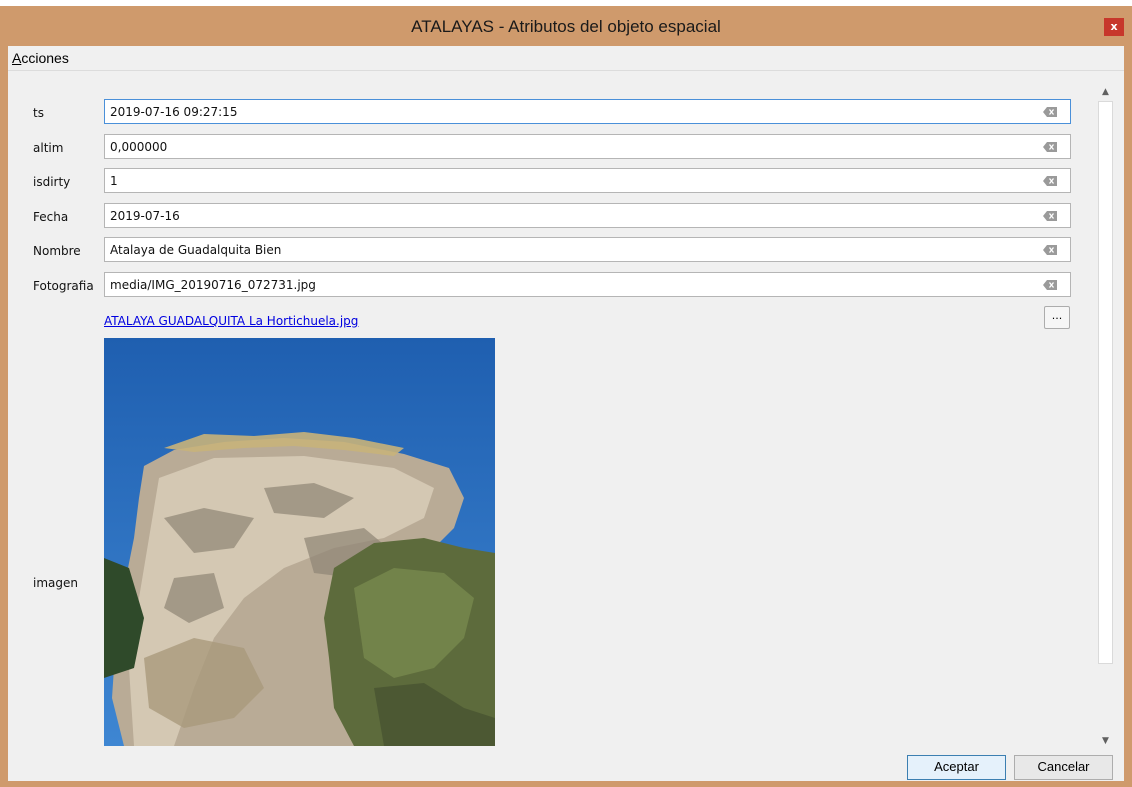 The width and height of the screenshot is (1132, 787). Describe the element at coordinates (114, 181) in the screenshot. I see `isdirty-value: 1` at that location.